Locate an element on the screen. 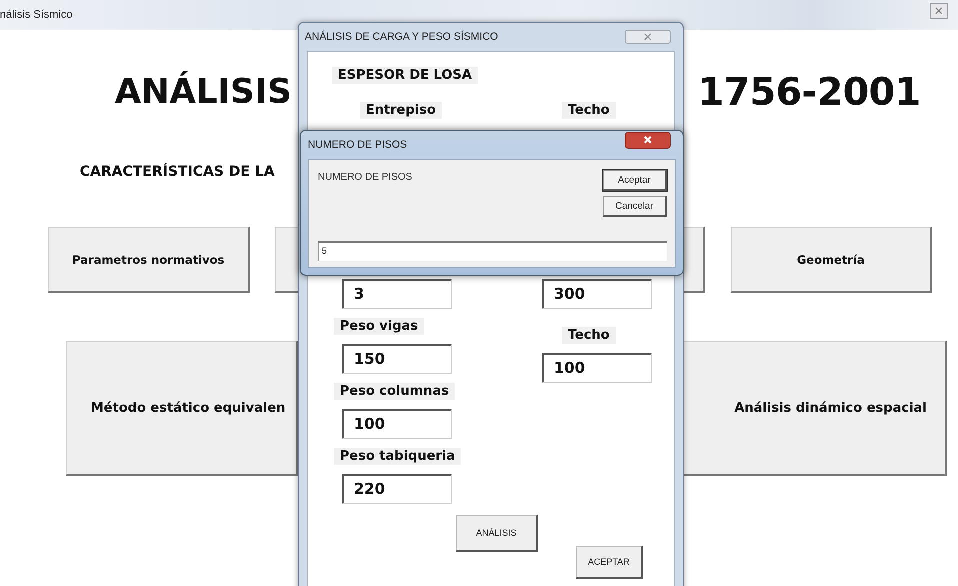 Image resolution: width=958 pixels, height=586 pixels. input-field: 220 is located at coordinates (397, 489).